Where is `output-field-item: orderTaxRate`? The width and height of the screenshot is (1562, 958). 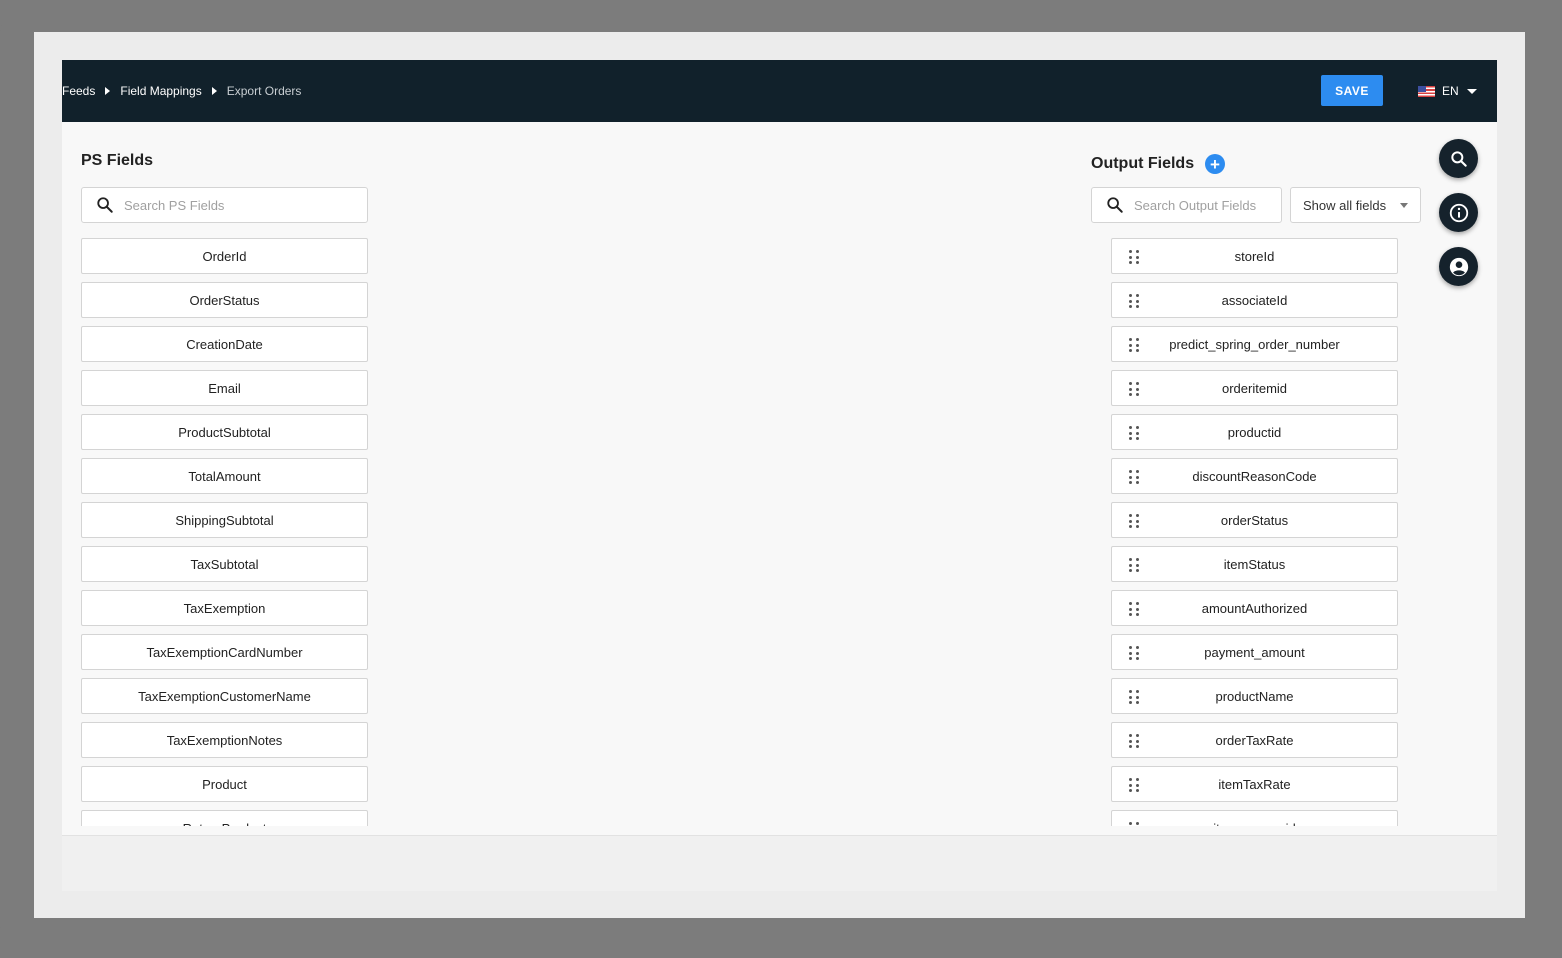 output-field-item: orderTaxRate is located at coordinates (1254, 740).